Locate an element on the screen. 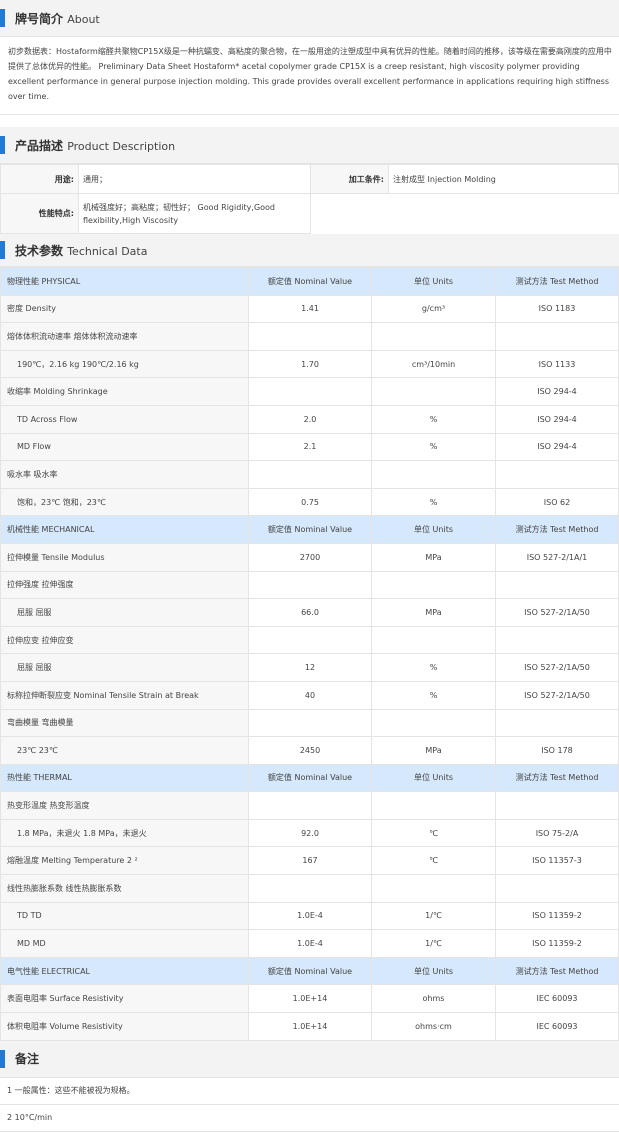 Image resolution: width=619 pixels, height=1132 pixels. table-cell-method: ISO 11359-2 is located at coordinates (557, 916).